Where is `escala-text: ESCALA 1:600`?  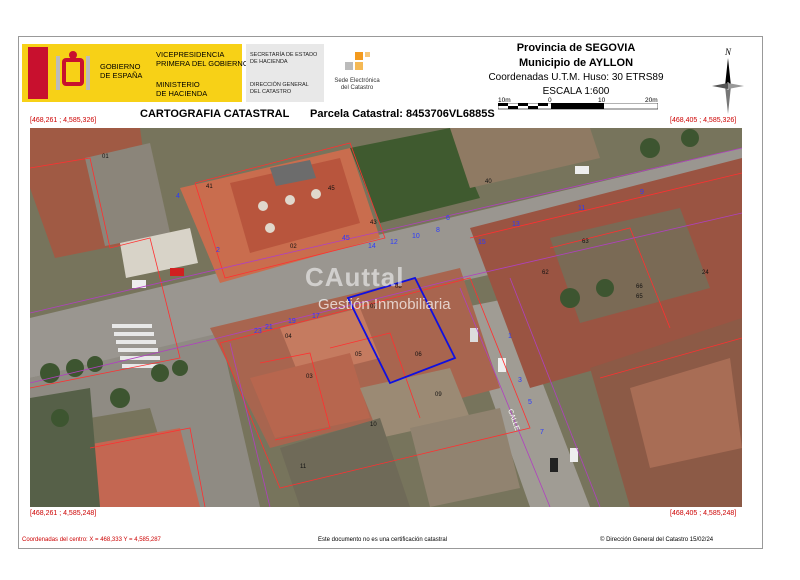 escala-text: ESCALA 1:600 is located at coordinates (576, 91).